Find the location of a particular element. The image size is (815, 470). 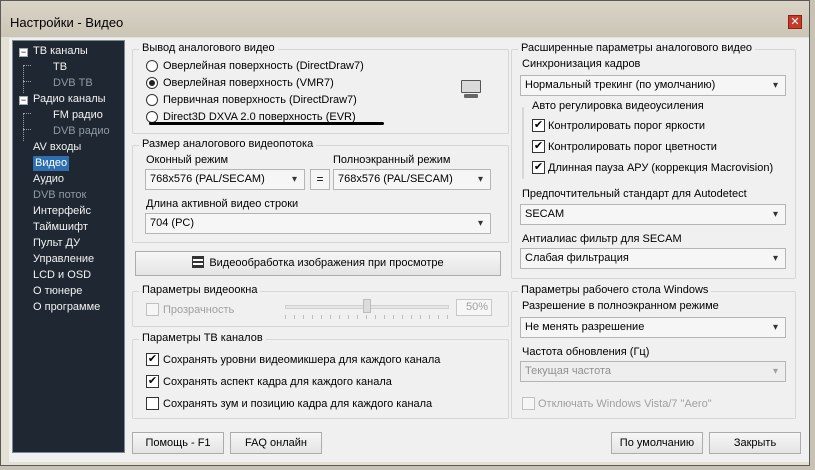

windowed-mode-value: 768x576 (PAL/SECAM) is located at coordinates (207, 179).